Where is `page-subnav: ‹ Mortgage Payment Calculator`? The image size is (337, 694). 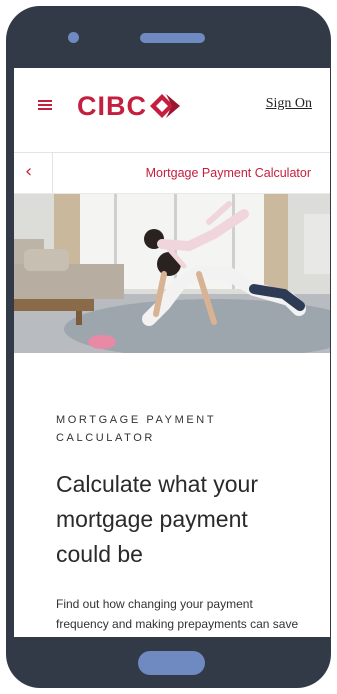
page-subnav: ‹ Mortgage Payment Calculator is located at coordinates (172, 173).